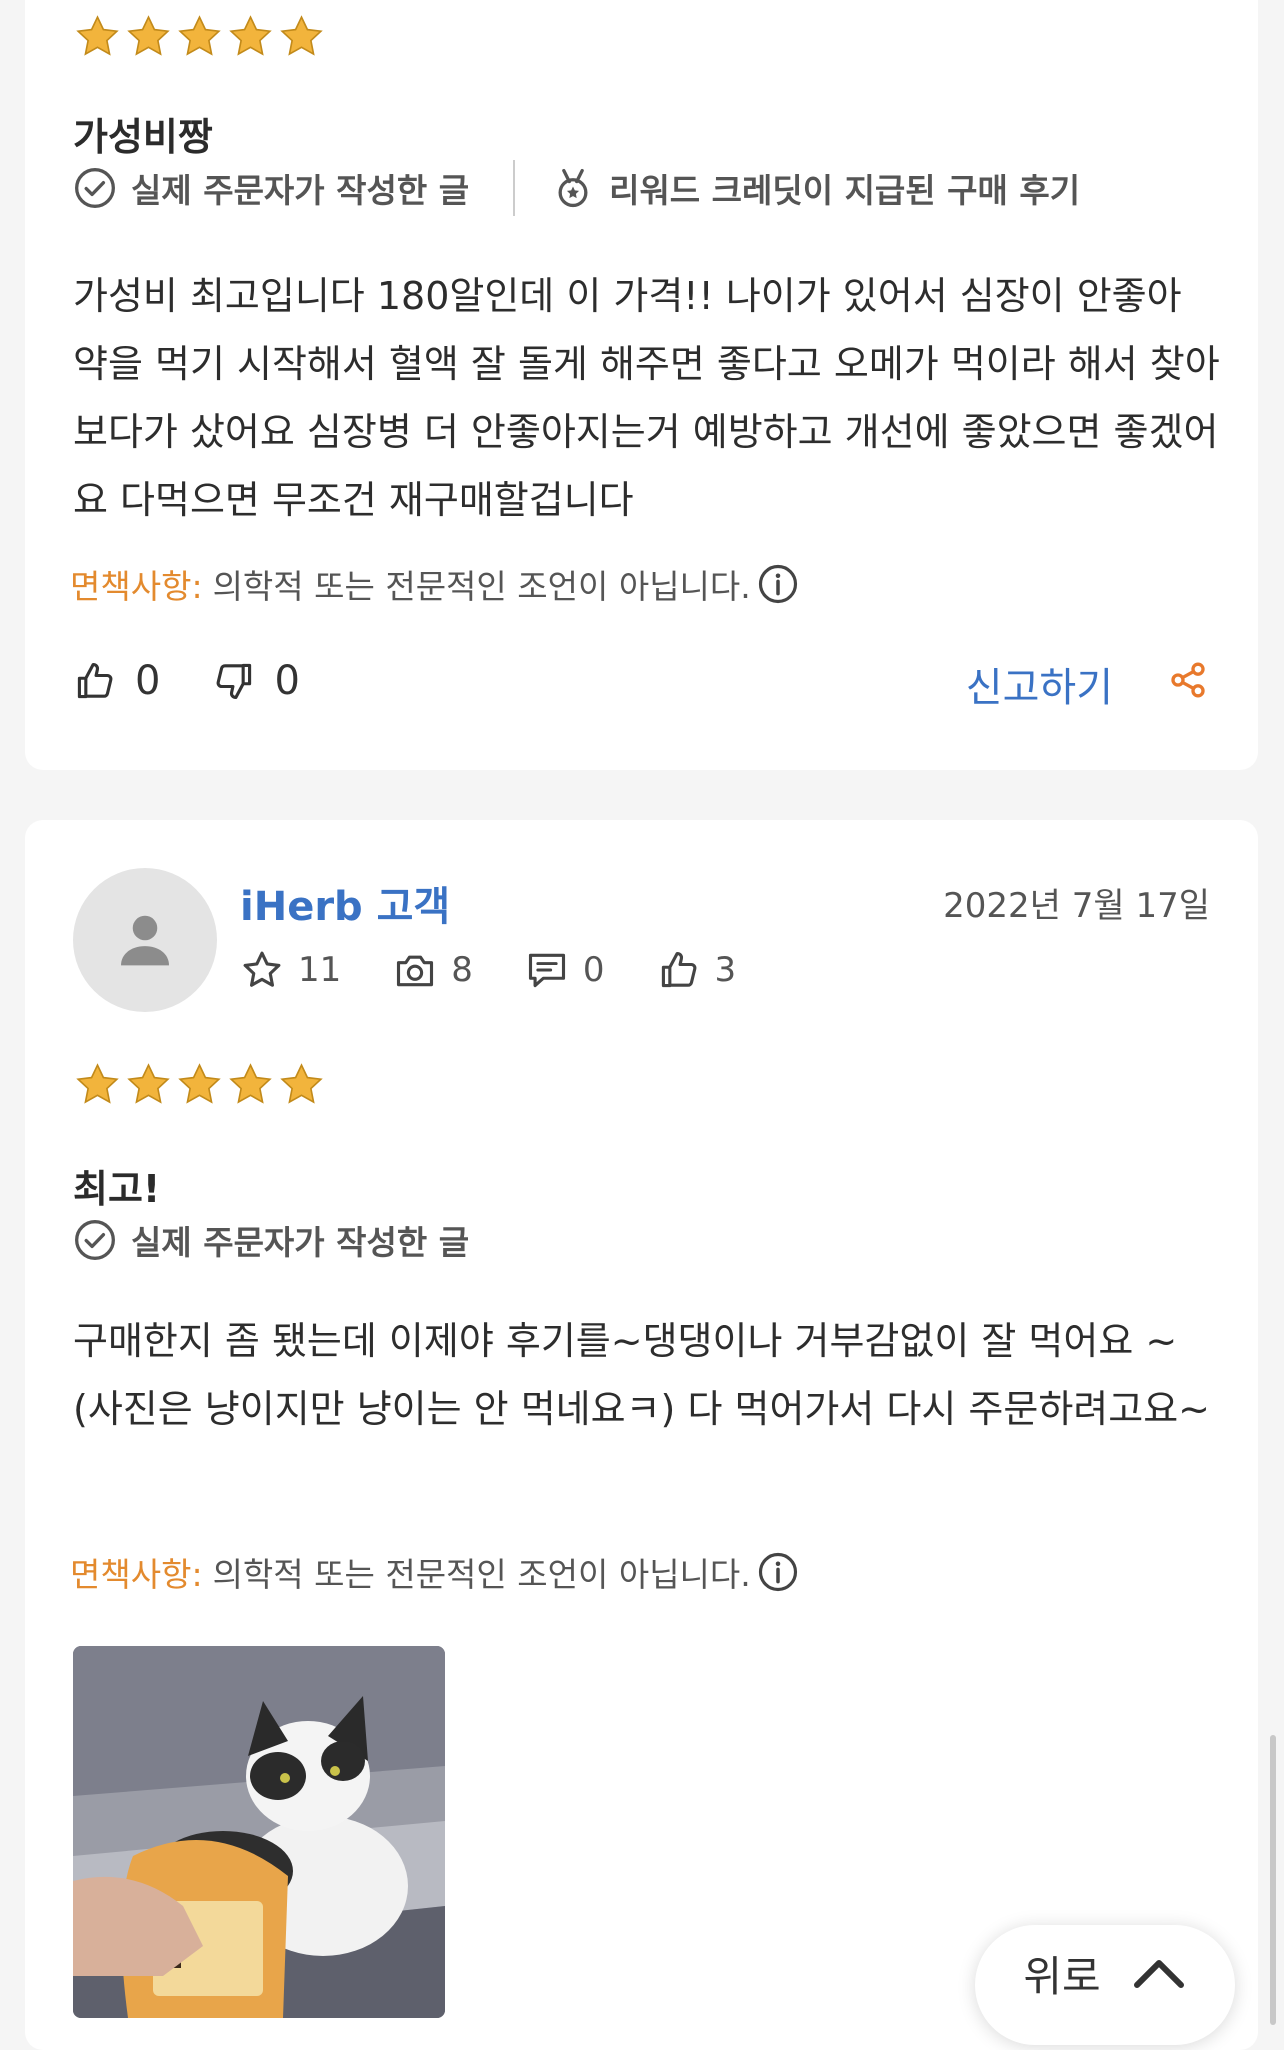 The image size is (1284, 2050). I want to click on cat-photo-image, so click(259, 1832).